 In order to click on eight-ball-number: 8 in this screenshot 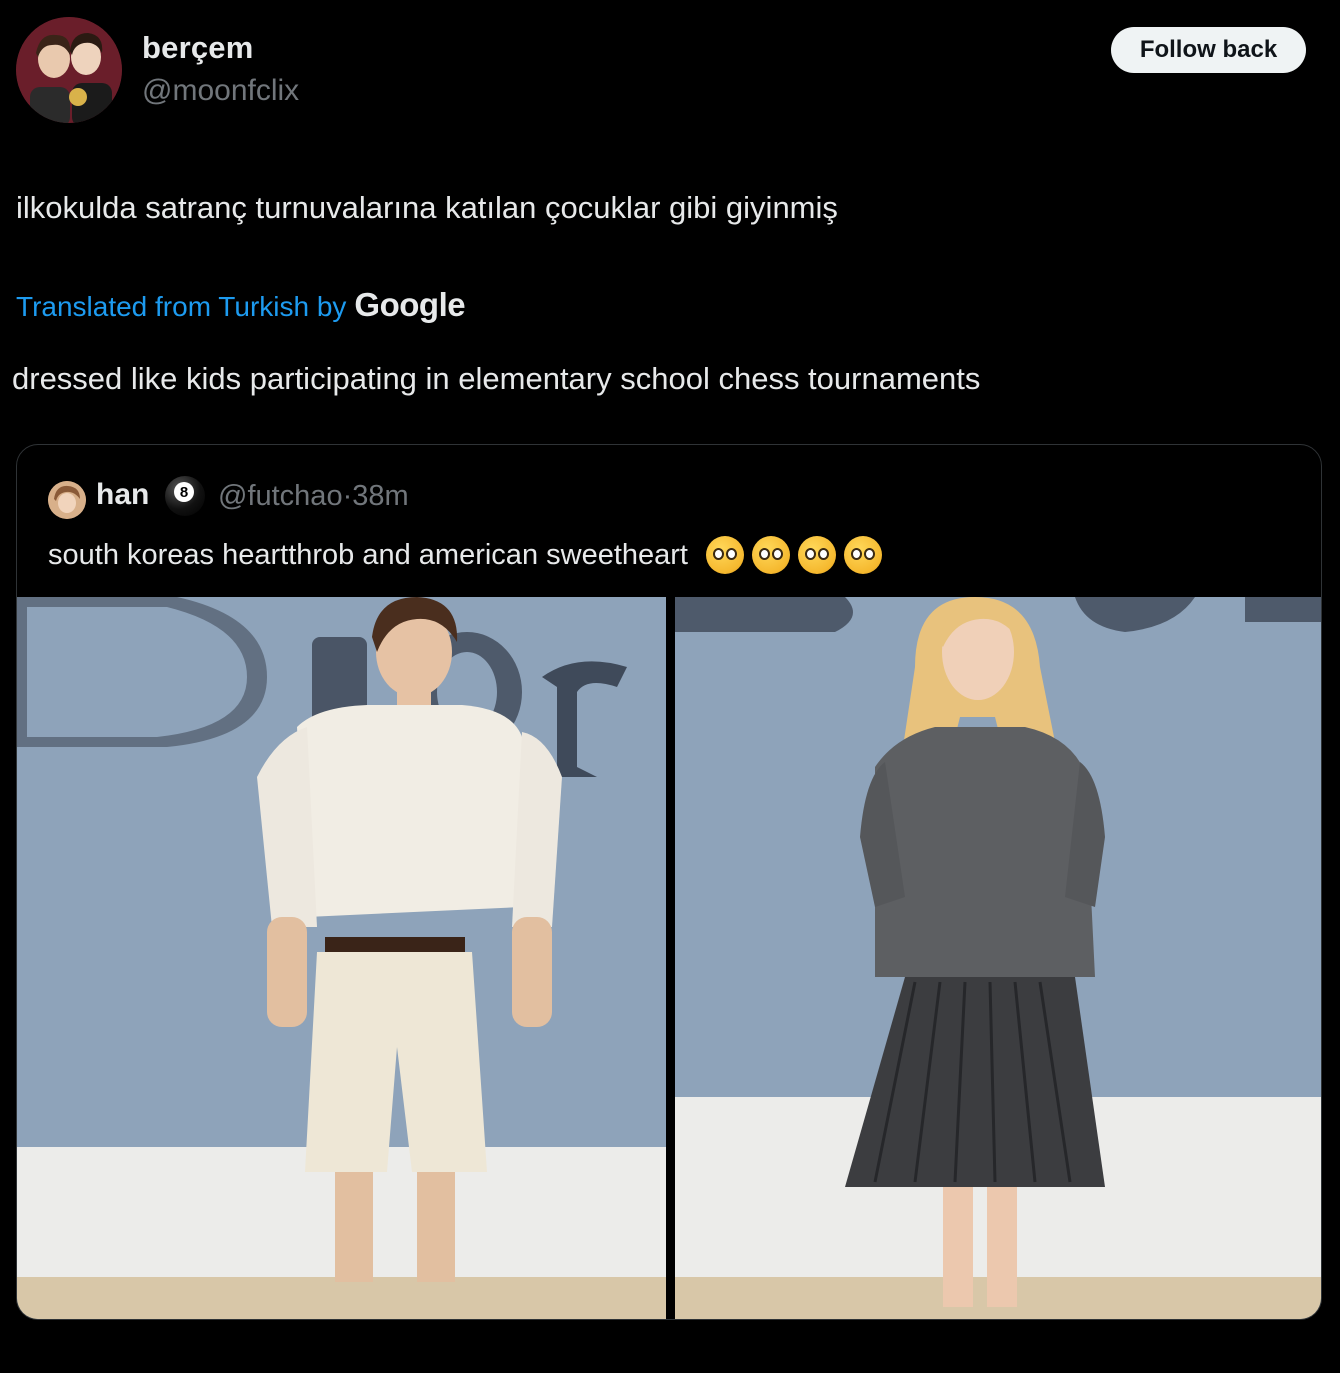, I will do `click(184, 492)`.